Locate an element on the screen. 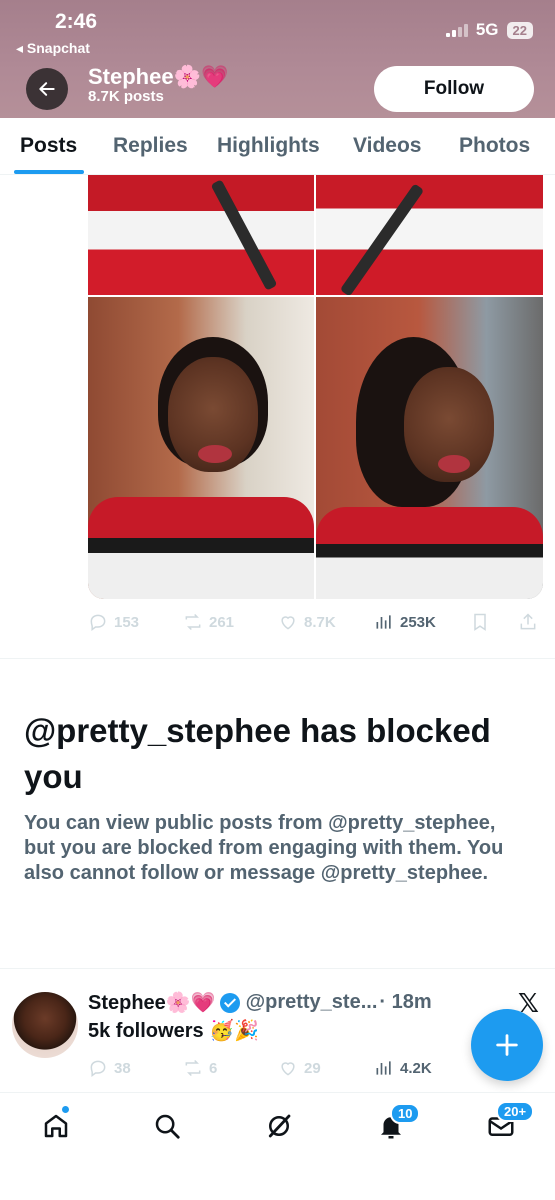 The height and width of the screenshot is (1200, 555). post-actions: 153 261 8.7K 253K is located at coordinates (315, 622).